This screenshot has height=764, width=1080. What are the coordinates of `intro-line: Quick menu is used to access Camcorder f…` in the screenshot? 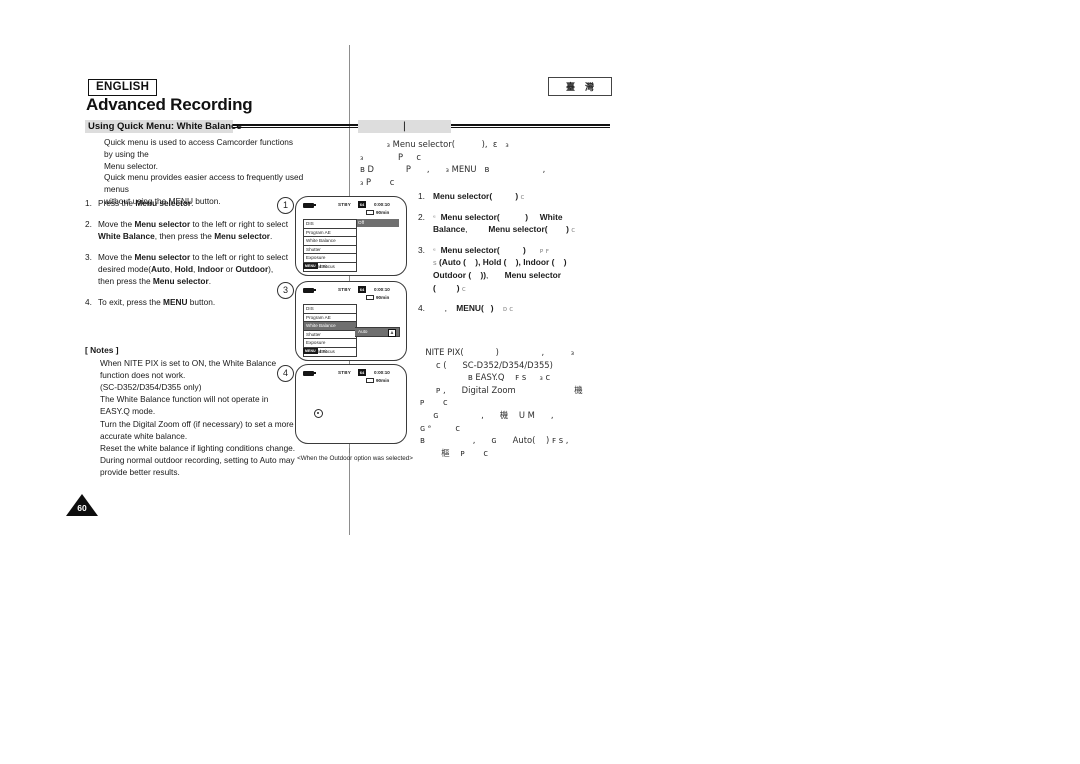 It's located at (199, 148).